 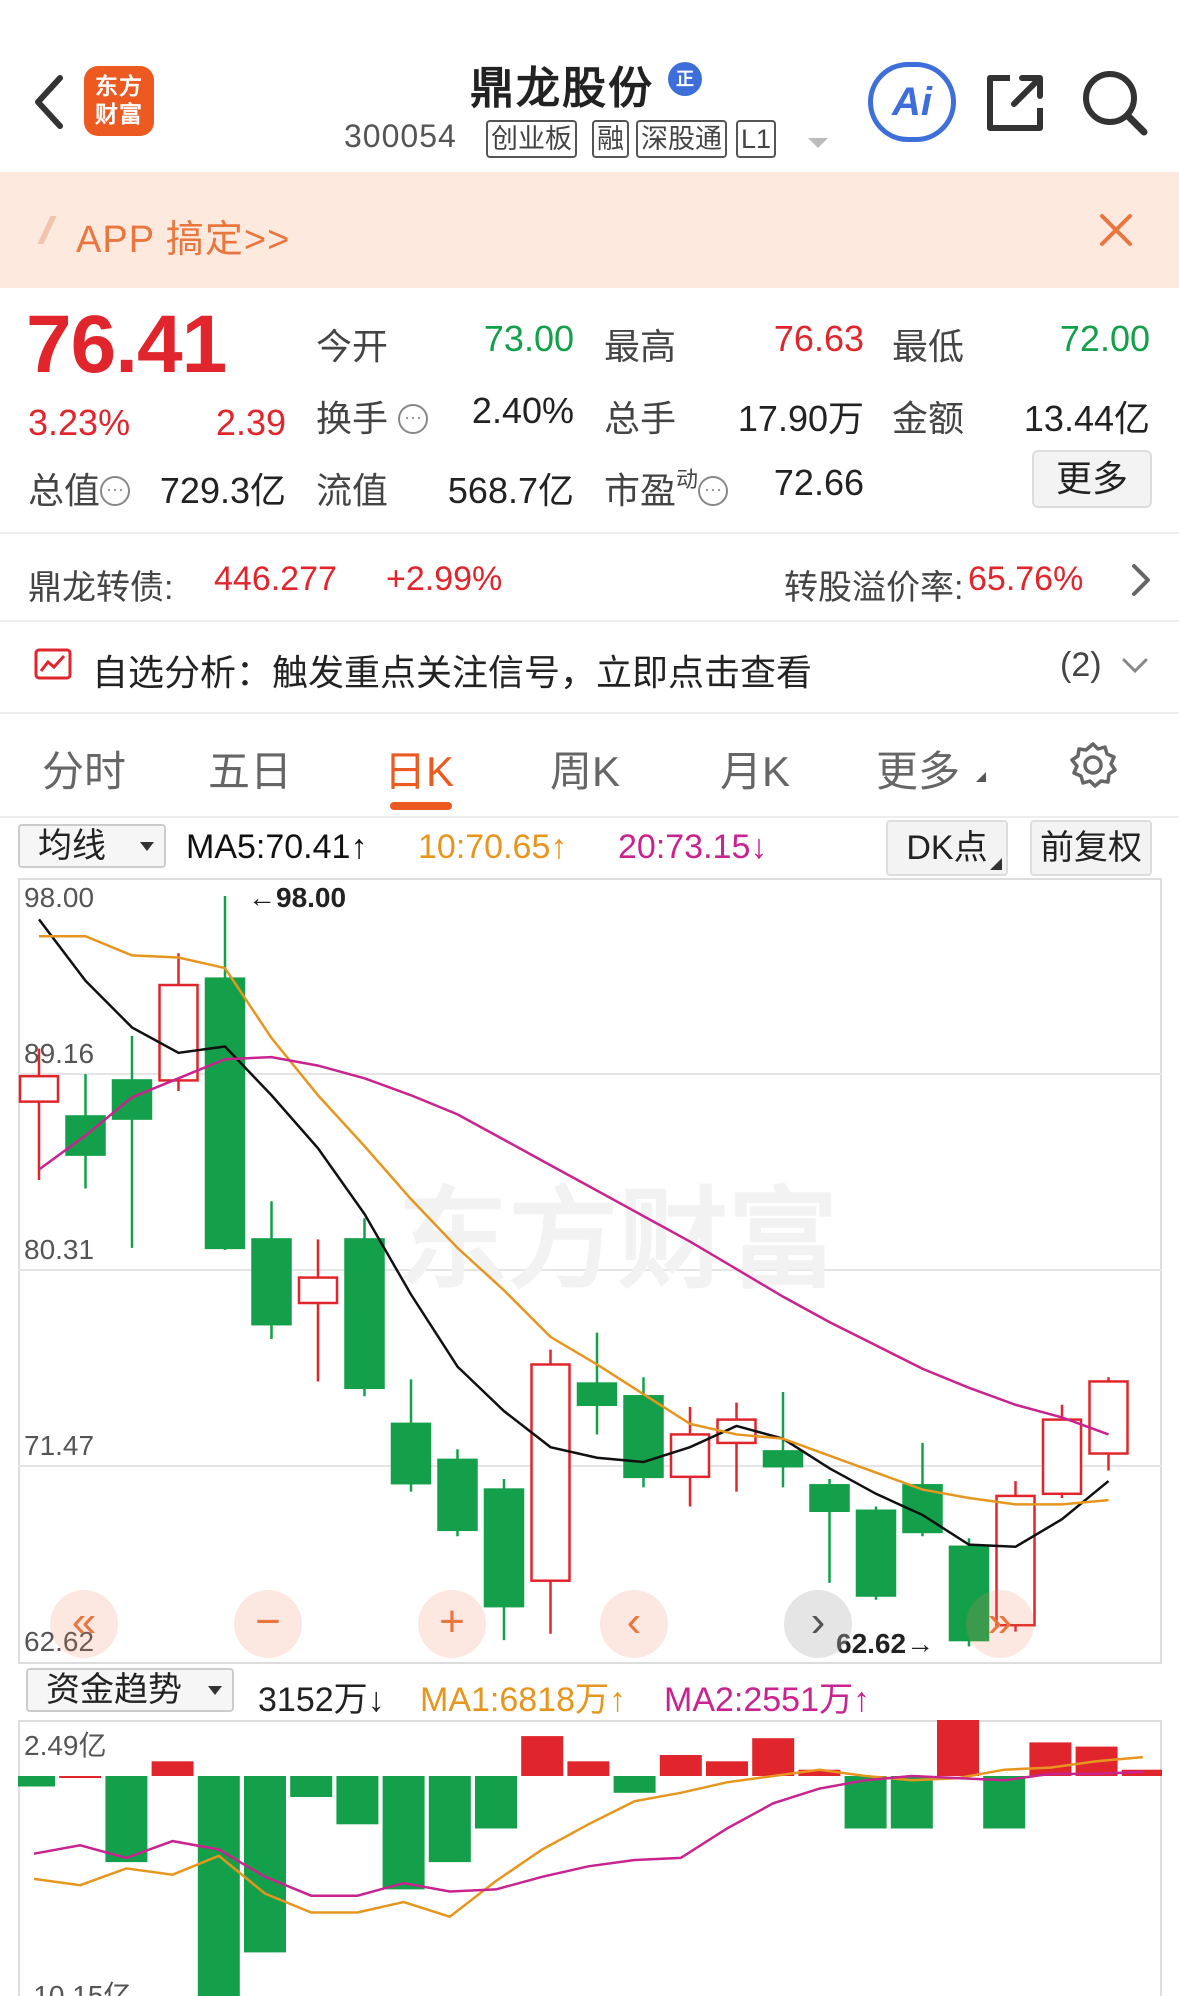 What do you see at coordinates (421, 806) in the screenshot?
I see `active-tab-indicator` at bounding box center [421, 806].